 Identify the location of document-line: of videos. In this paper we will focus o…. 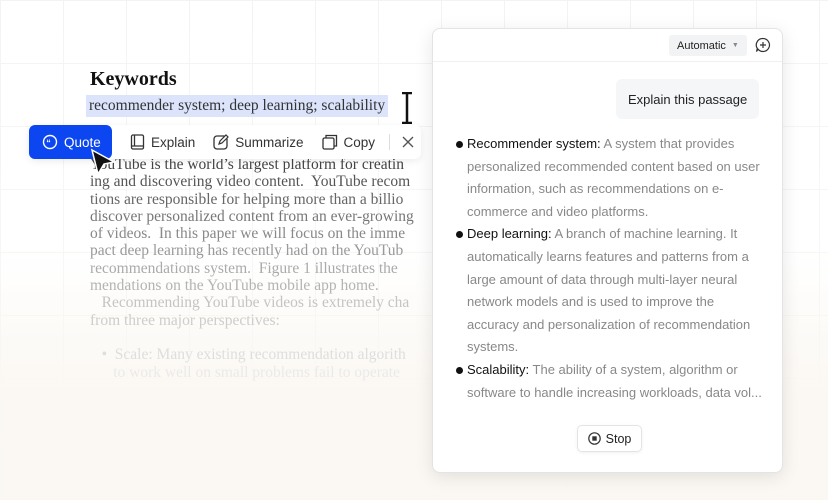
(248, 234).